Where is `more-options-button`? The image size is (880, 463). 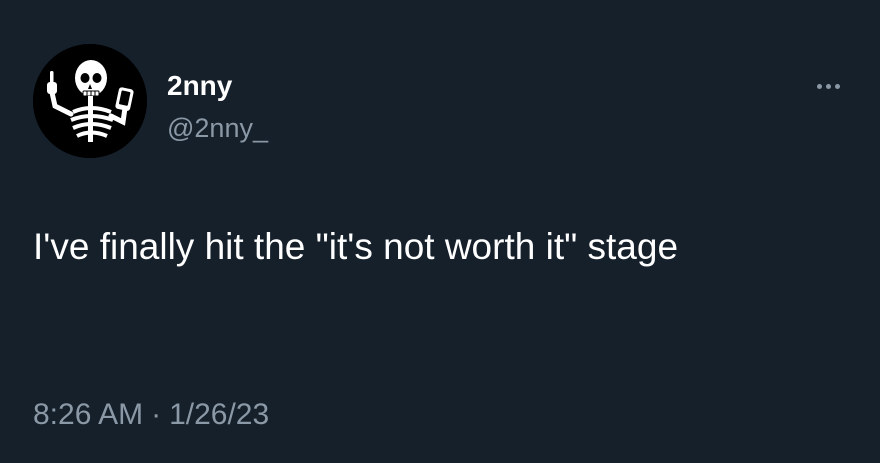
more-options-button is located at coordinates (828, 86).